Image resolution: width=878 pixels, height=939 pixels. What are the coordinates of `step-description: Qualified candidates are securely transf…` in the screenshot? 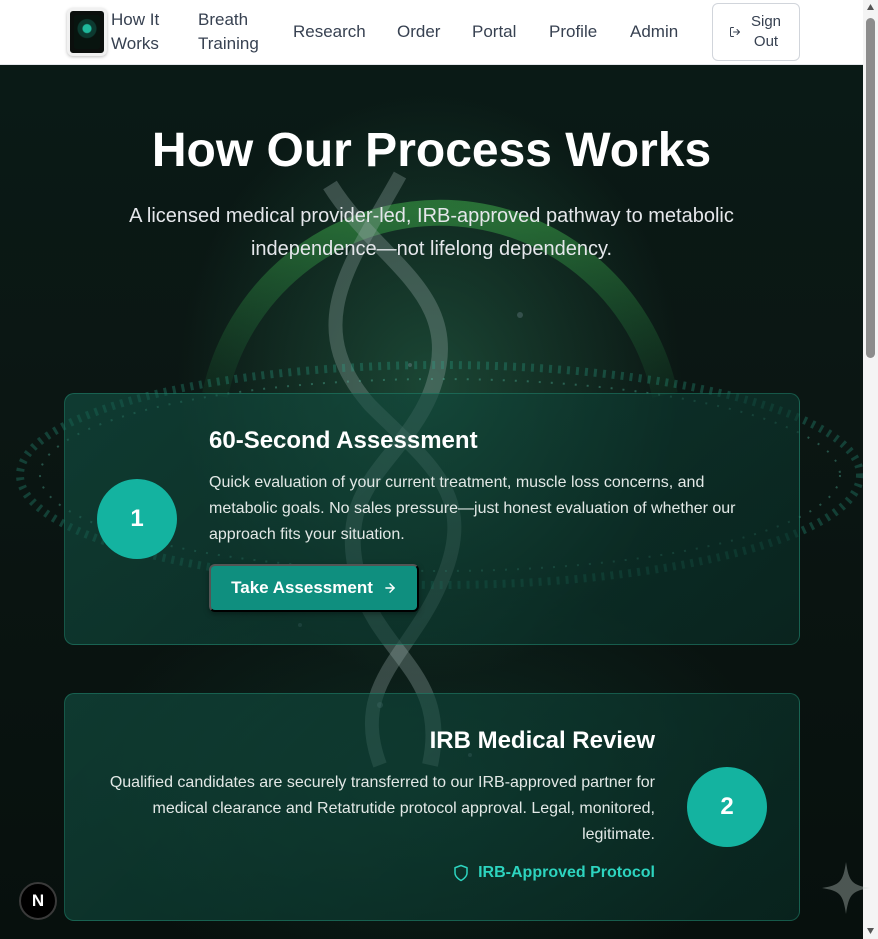 It's located at (382, 808).